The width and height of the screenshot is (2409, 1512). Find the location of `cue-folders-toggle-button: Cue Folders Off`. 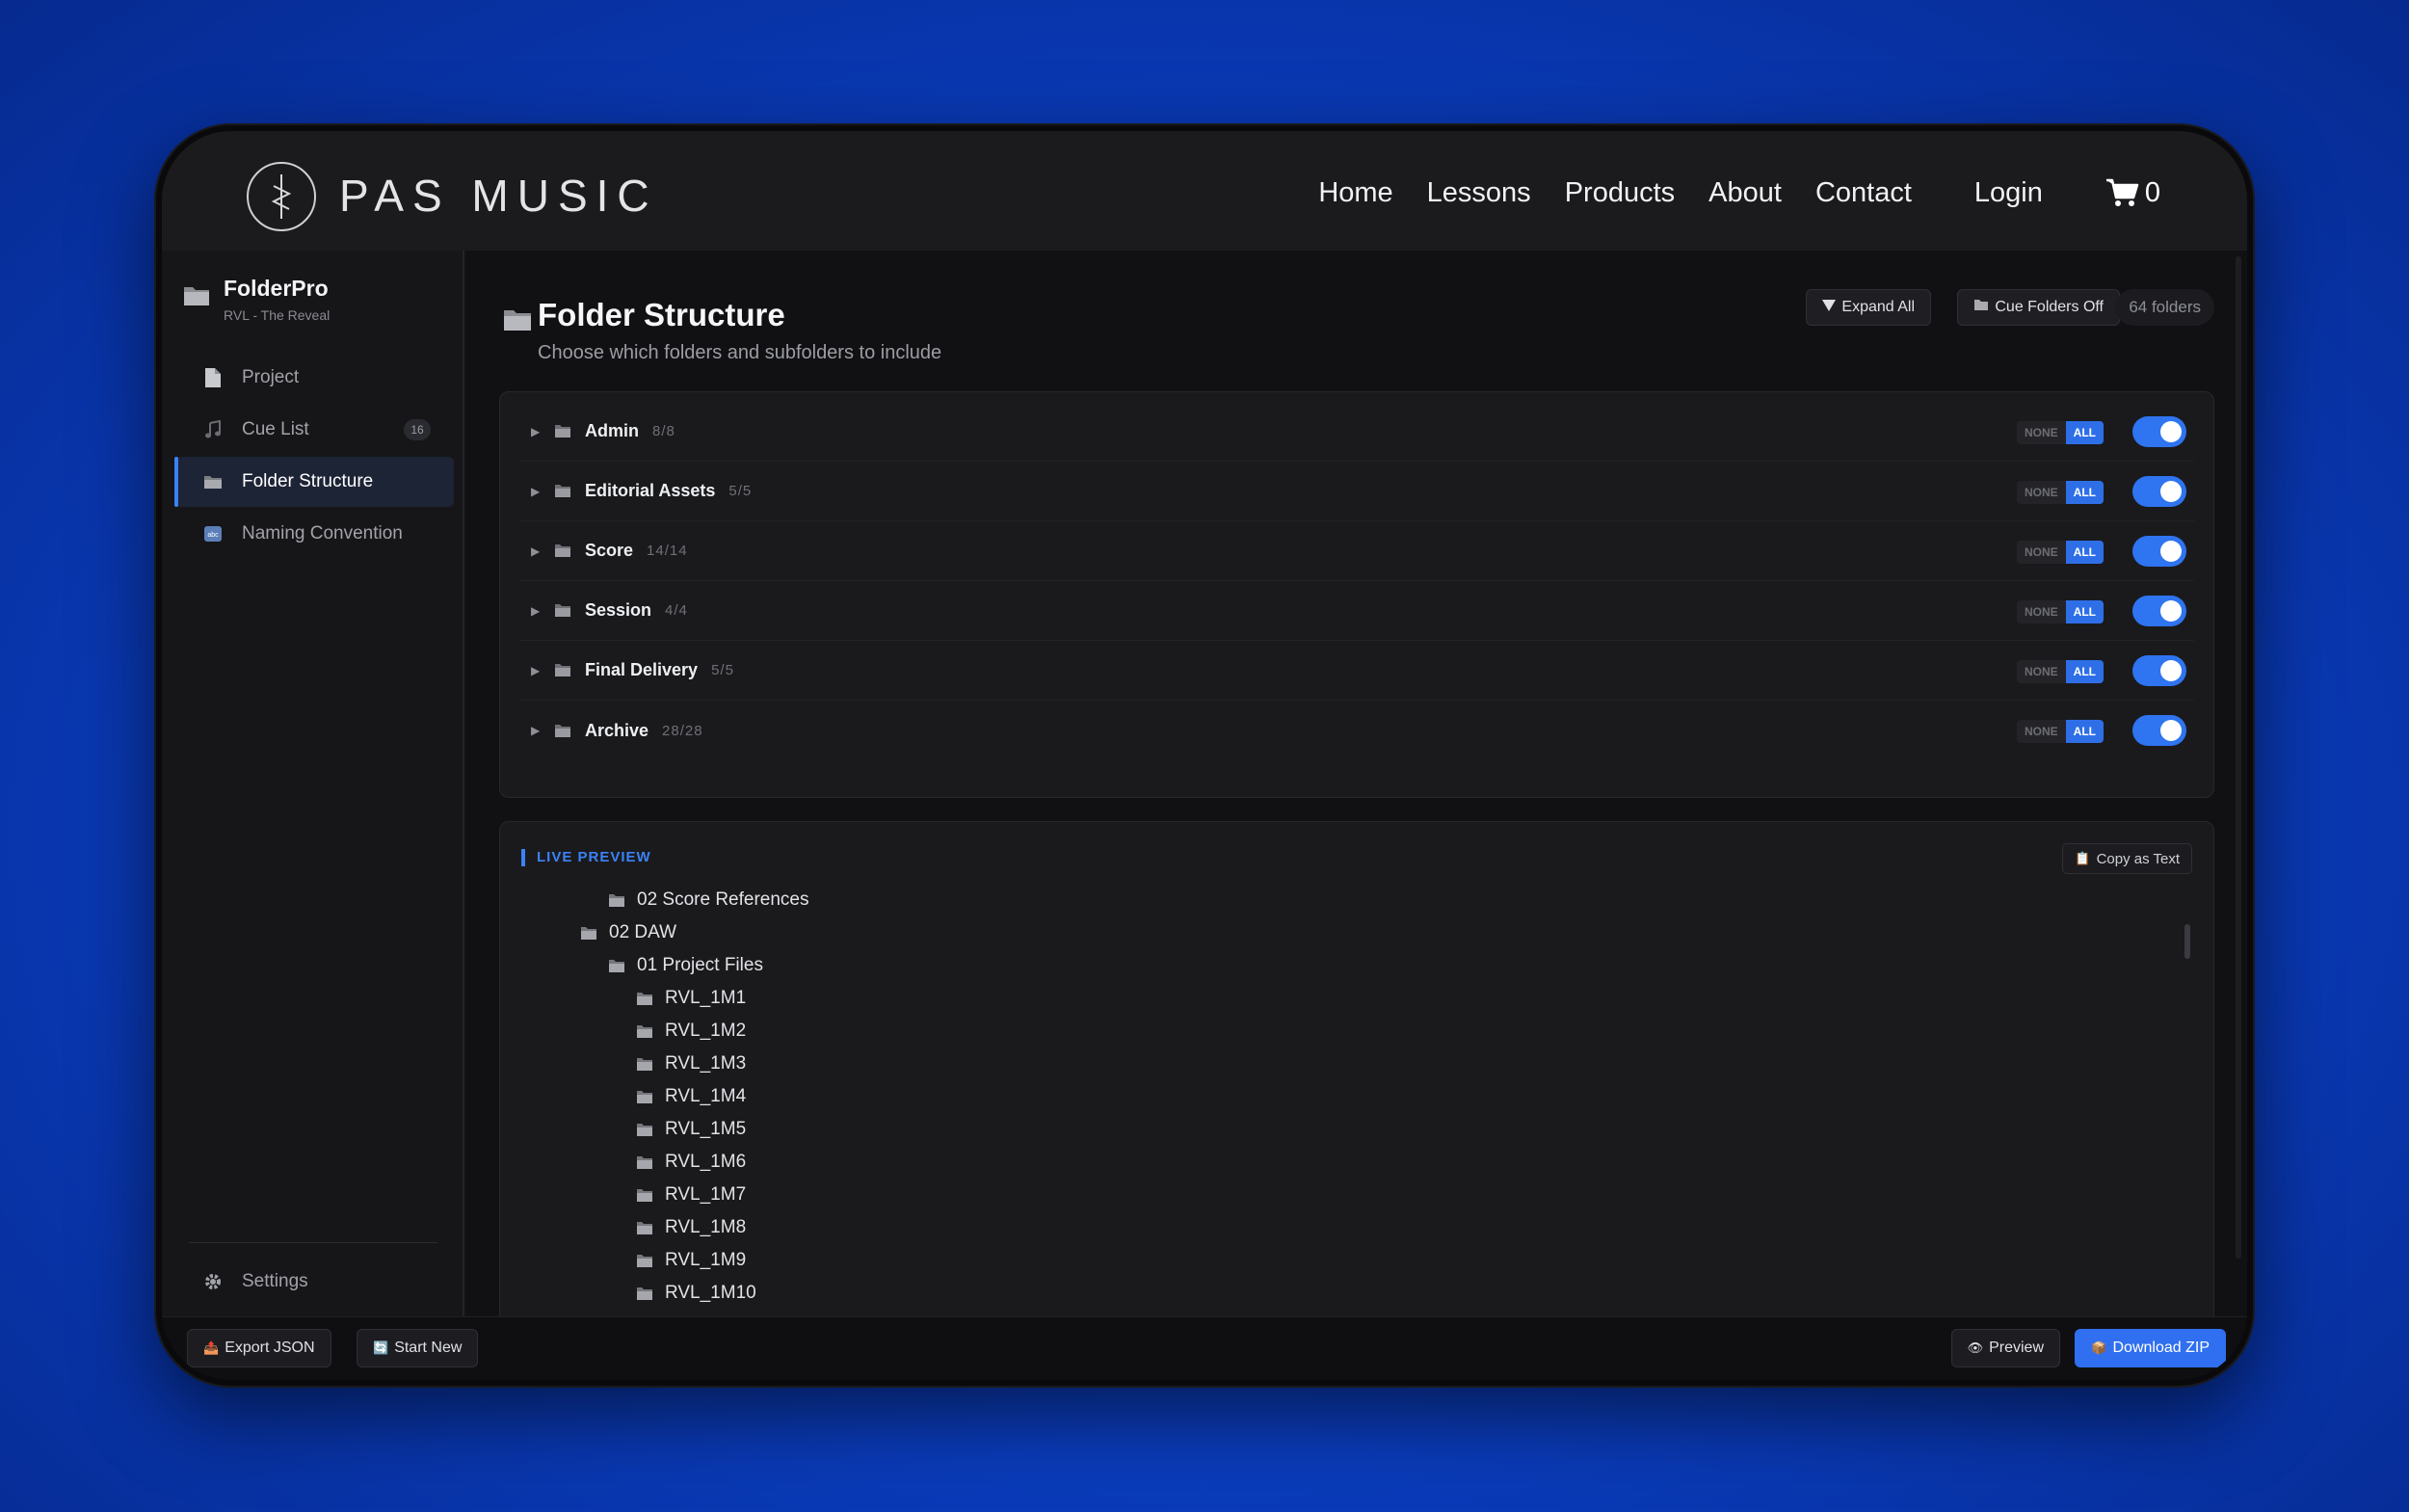

cue-folders-toggle-button: Cue Folders Off is located at coordinates (2039, 307).